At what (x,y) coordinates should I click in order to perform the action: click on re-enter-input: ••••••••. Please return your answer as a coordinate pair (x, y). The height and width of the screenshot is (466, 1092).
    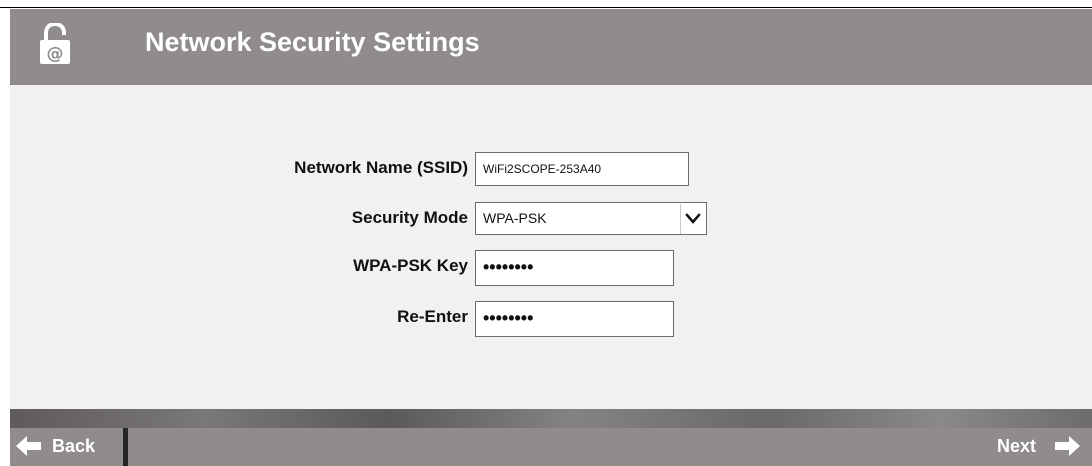
    Looking at the image, I should click on (574, 319).